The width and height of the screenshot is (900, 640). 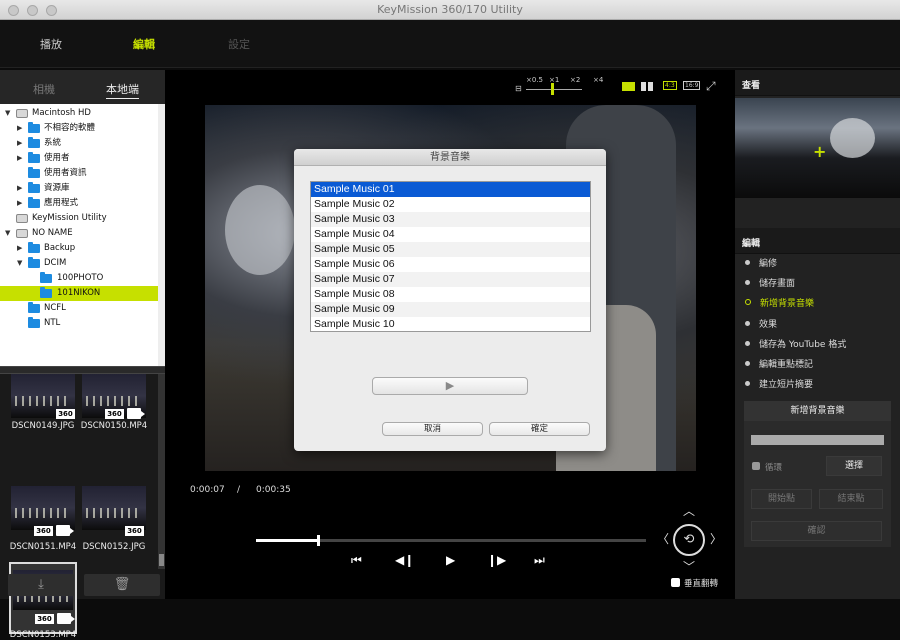 I want to click on tree-item: NTL, so click(x=79, y=323).